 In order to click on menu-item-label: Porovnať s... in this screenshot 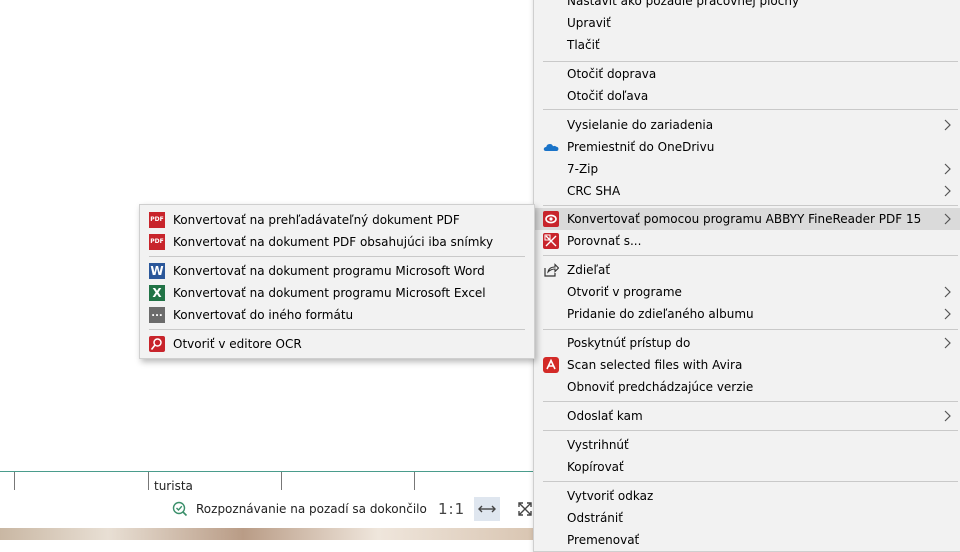, I will do `click(604, 241)`.